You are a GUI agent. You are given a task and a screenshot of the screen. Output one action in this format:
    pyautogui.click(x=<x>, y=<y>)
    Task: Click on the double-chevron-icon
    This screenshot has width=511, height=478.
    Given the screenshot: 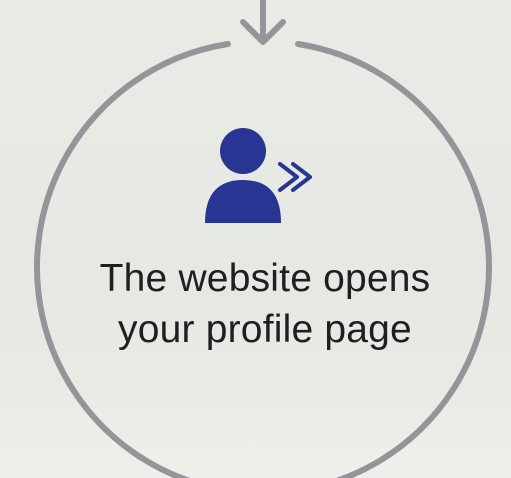 What is the action you would take?
    pyautogui.click(x=295, y=177)
    